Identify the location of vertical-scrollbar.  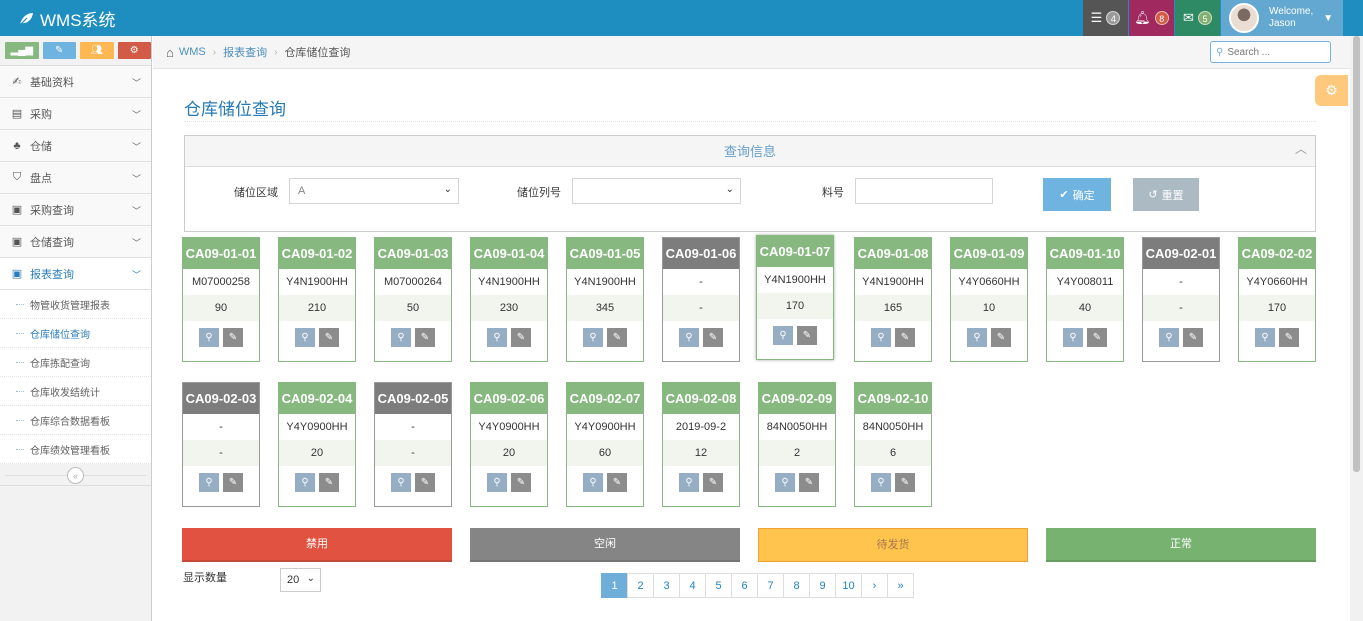
(1356, 328).